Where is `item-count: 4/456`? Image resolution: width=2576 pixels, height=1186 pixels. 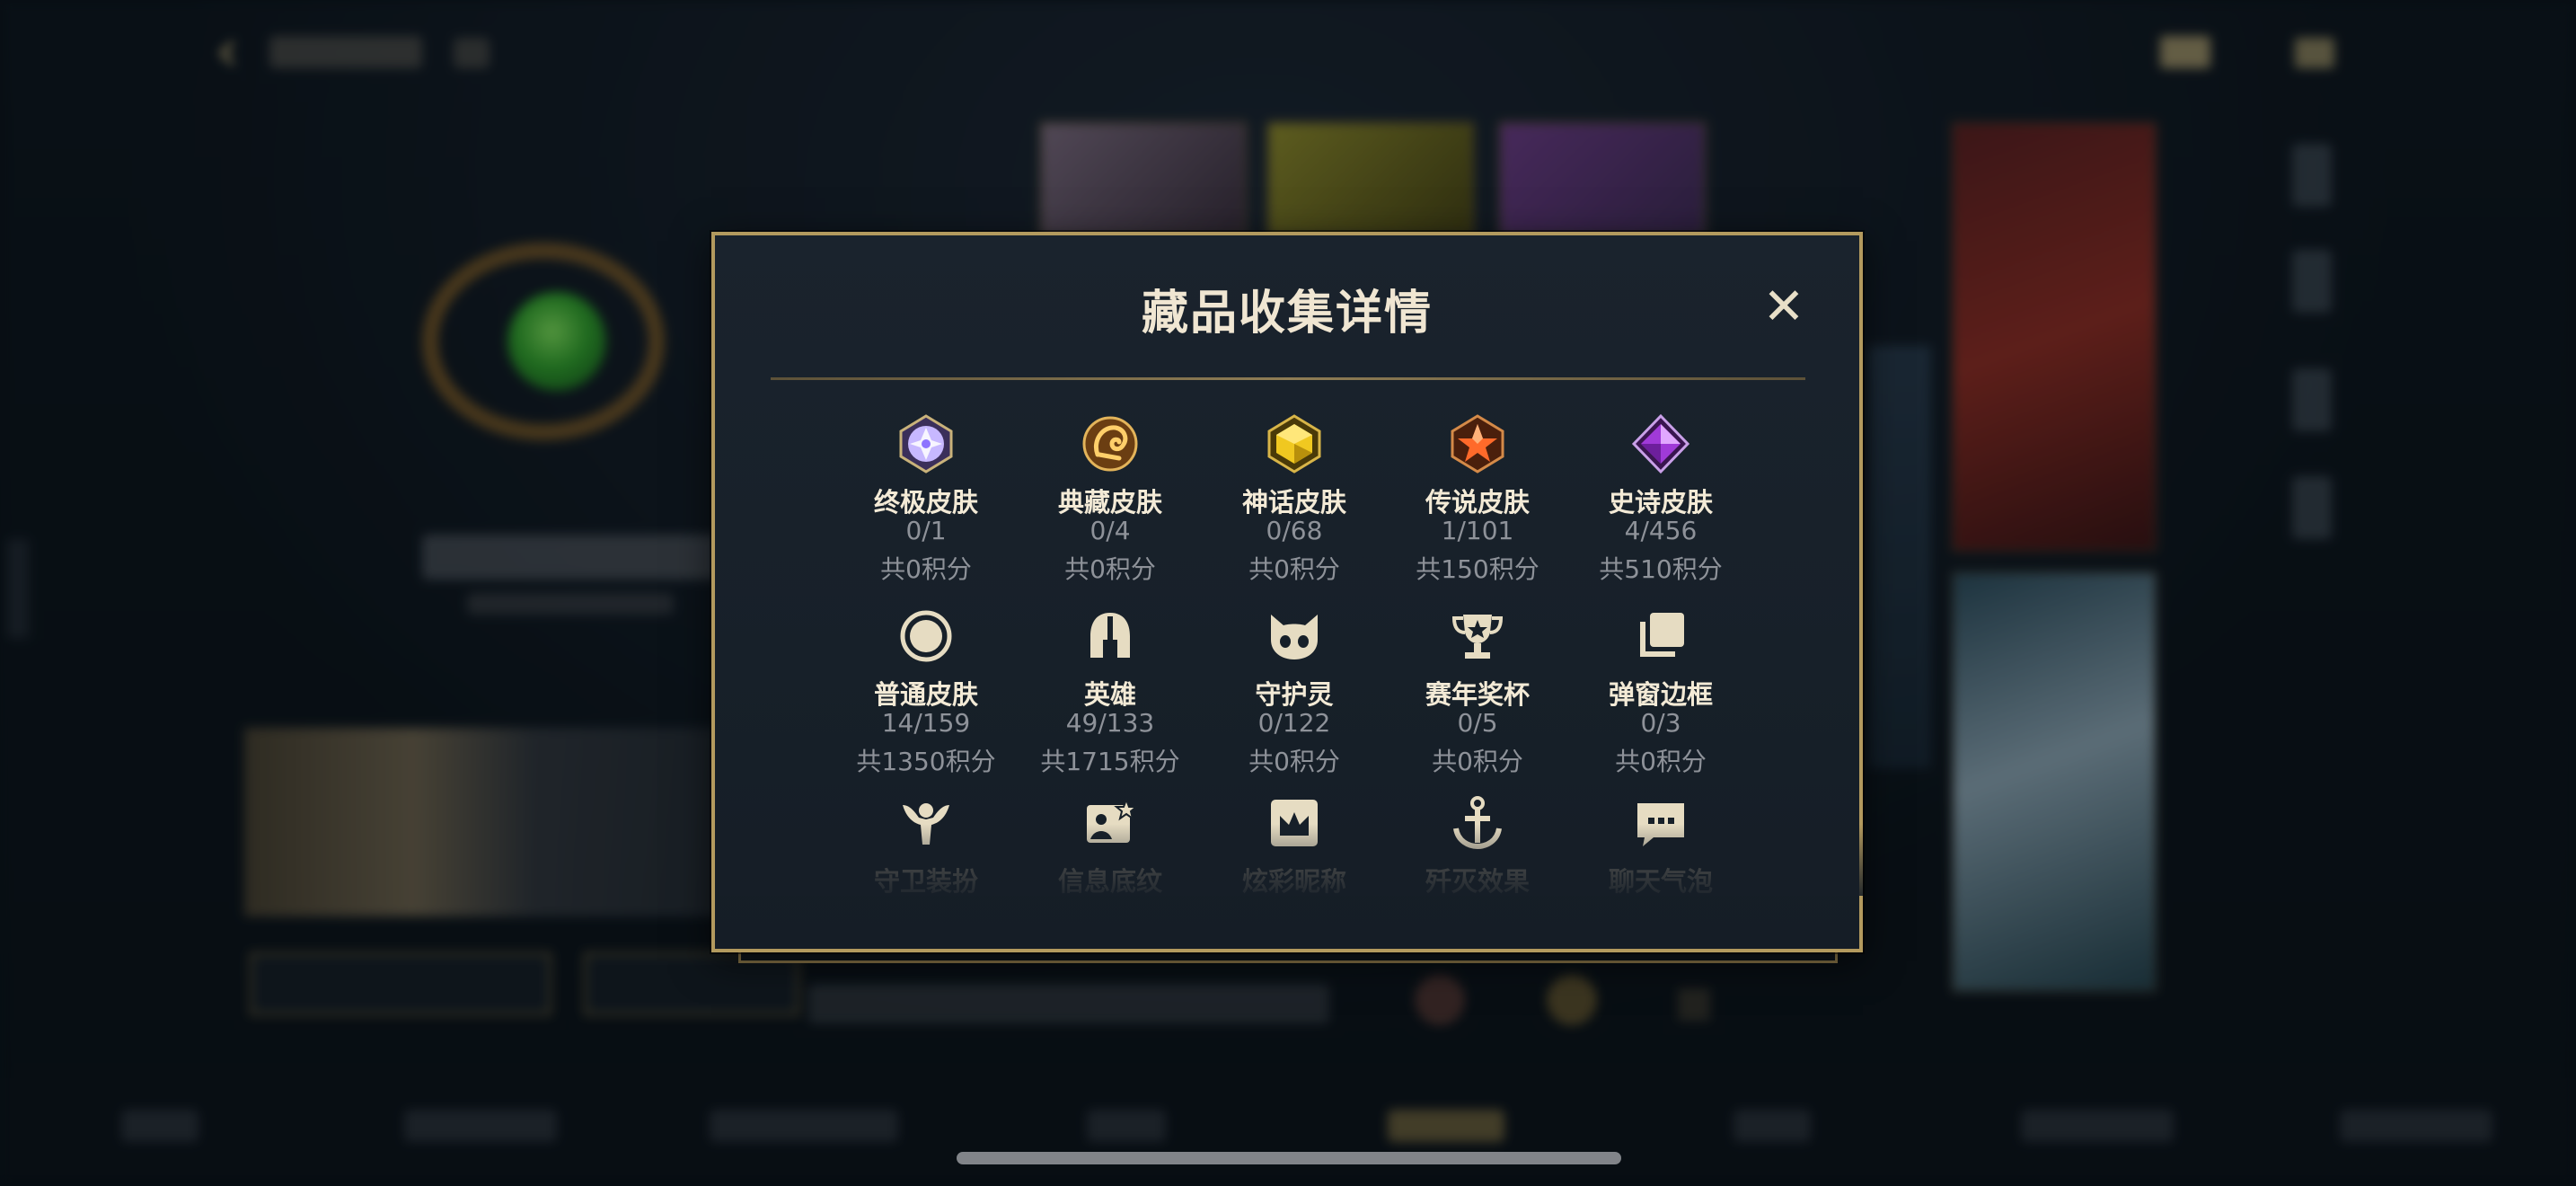 item-count: 4/456 is located at coordinates (1661, 530).